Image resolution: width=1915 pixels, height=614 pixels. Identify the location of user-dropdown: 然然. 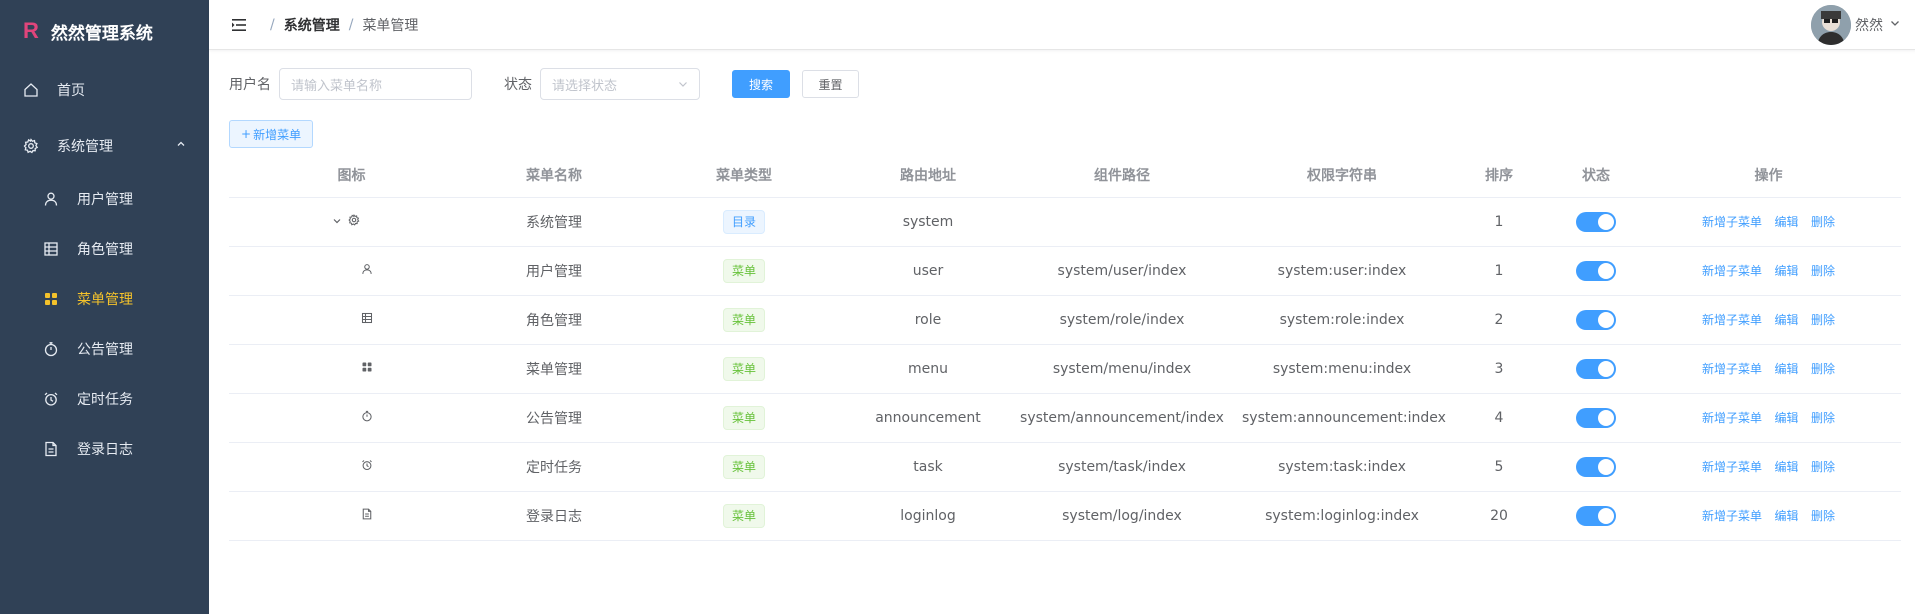
(1856, 25).